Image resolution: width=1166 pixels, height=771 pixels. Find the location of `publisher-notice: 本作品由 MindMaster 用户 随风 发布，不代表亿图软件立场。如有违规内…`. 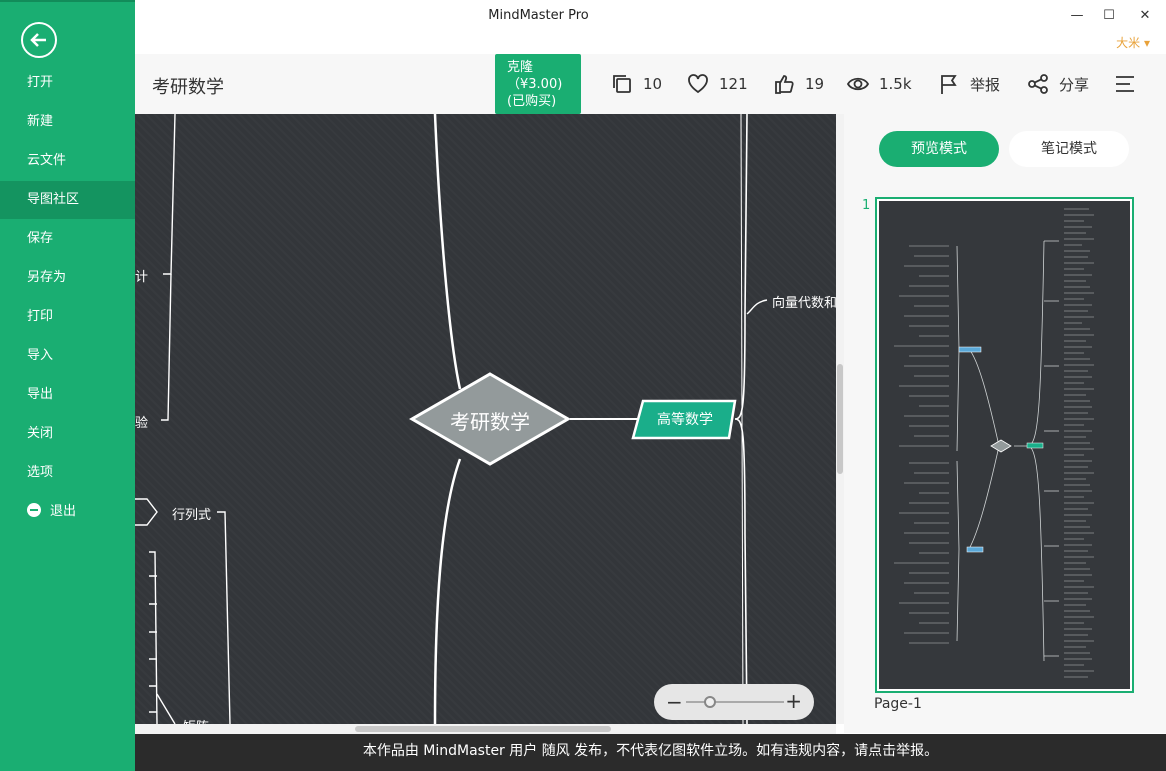

publisher-notice: 本作品由 MindMaster 用户 随风 发布，不代表亿图软件立场。如有违规内… is located at coordinates (650, 752).